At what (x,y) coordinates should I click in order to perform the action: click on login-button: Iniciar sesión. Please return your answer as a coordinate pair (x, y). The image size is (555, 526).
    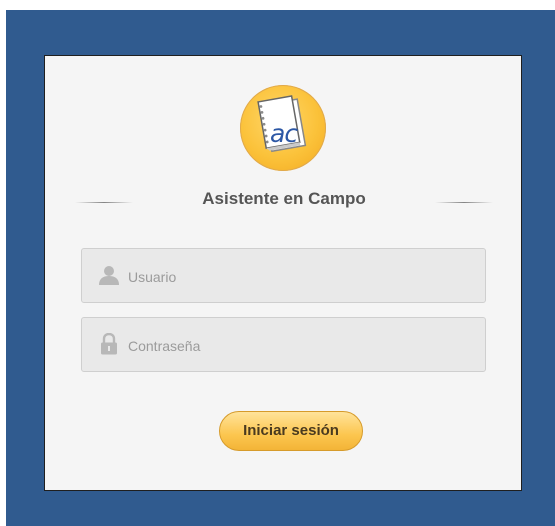
    Looking at the image, I should click on (291, 431).